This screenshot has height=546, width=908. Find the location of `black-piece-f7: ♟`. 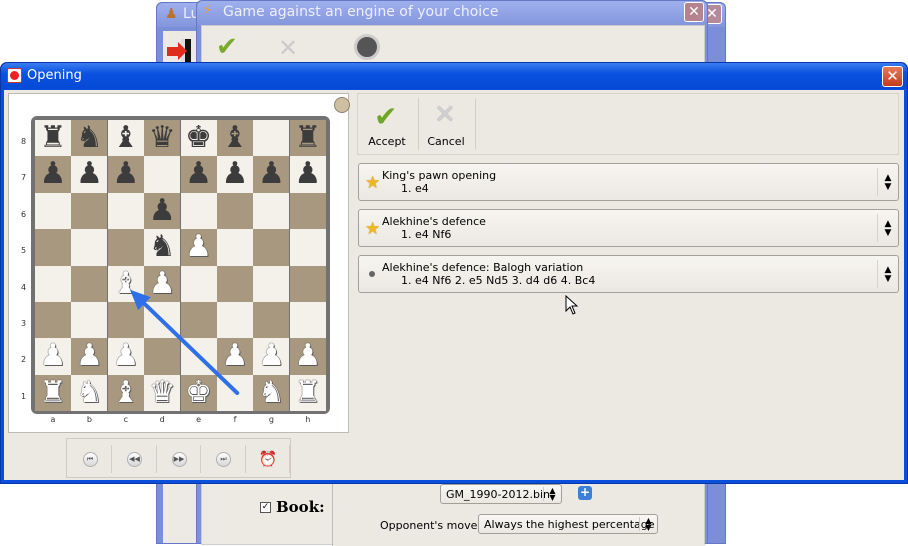

black-piece-f7: ♟ is located at coordinates (235, 174).